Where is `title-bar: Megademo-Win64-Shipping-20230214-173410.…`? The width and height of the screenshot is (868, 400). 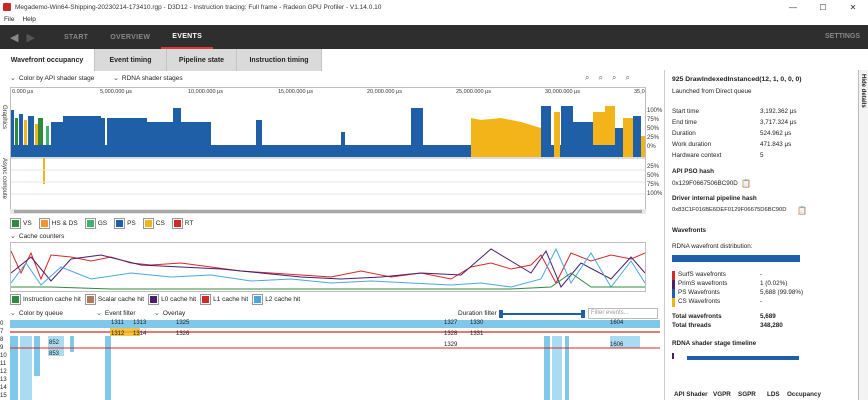 title-bar: Megademo-Win64-Shipping-20230214-173410.… is located at coordinates (434, 7).